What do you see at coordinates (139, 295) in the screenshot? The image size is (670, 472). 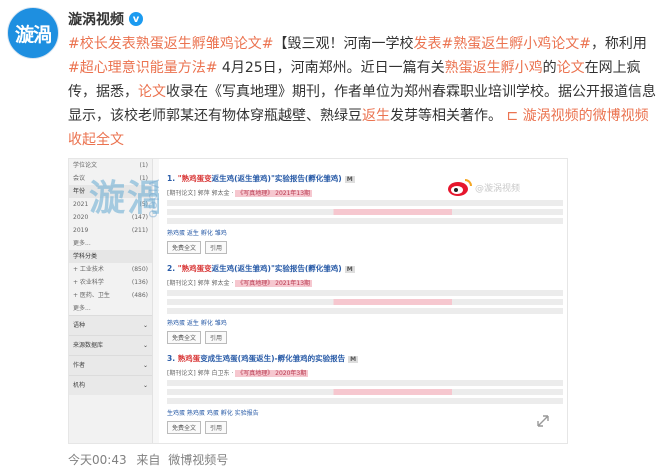 I see `filter-count: (486)` at bounding box center [139, 295].